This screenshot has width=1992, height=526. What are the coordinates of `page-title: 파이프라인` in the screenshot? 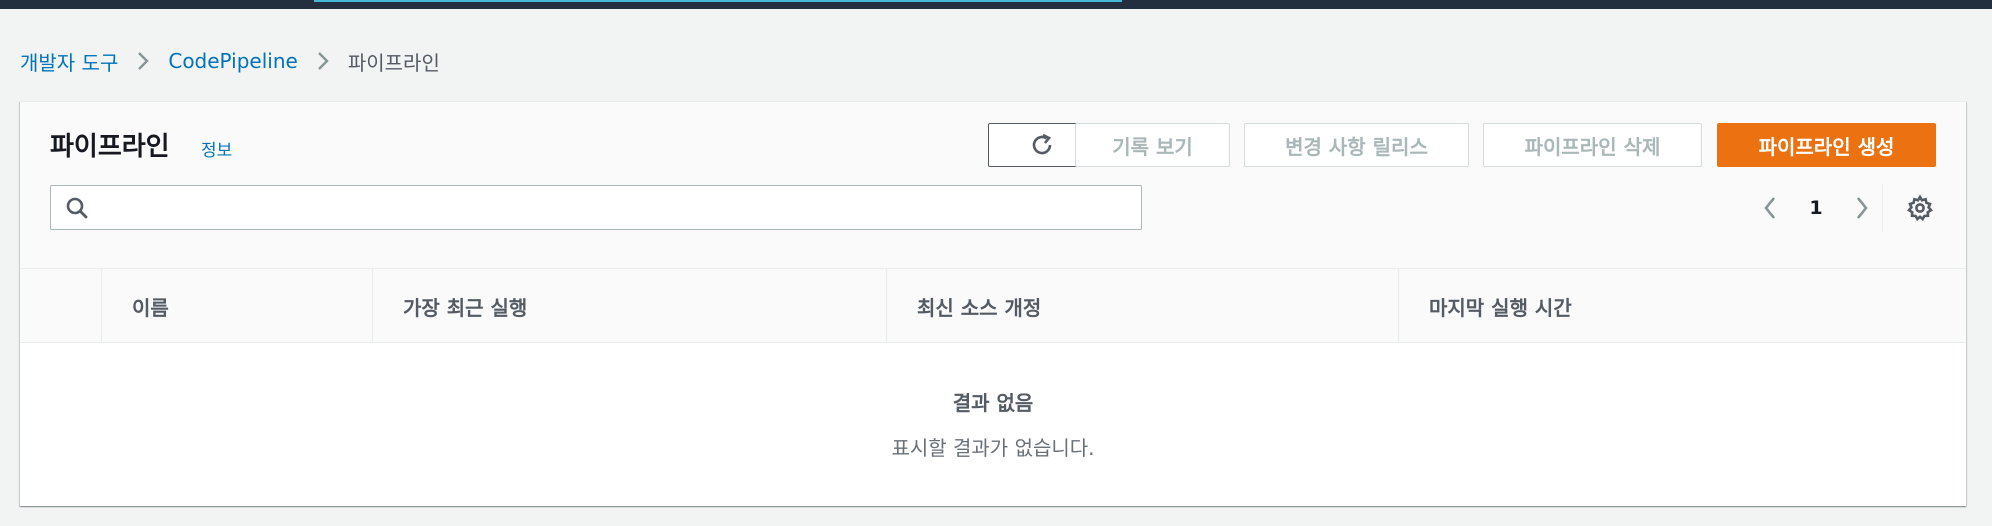 It's located at (110, 147).